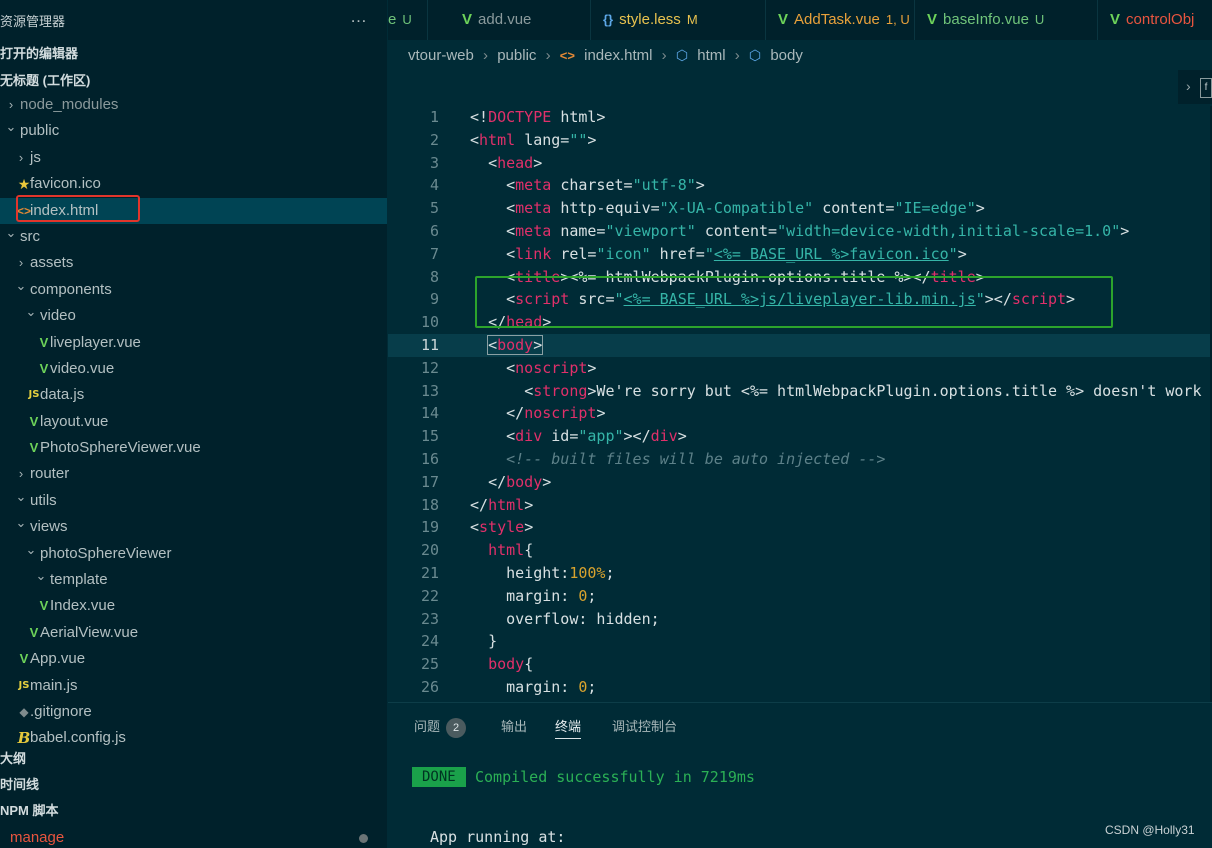 The image size is (1212, 848). What do you see at coordinates (429, 550) in the screenshot?
I see `line-number: 20` at bounding box center [429, 550].